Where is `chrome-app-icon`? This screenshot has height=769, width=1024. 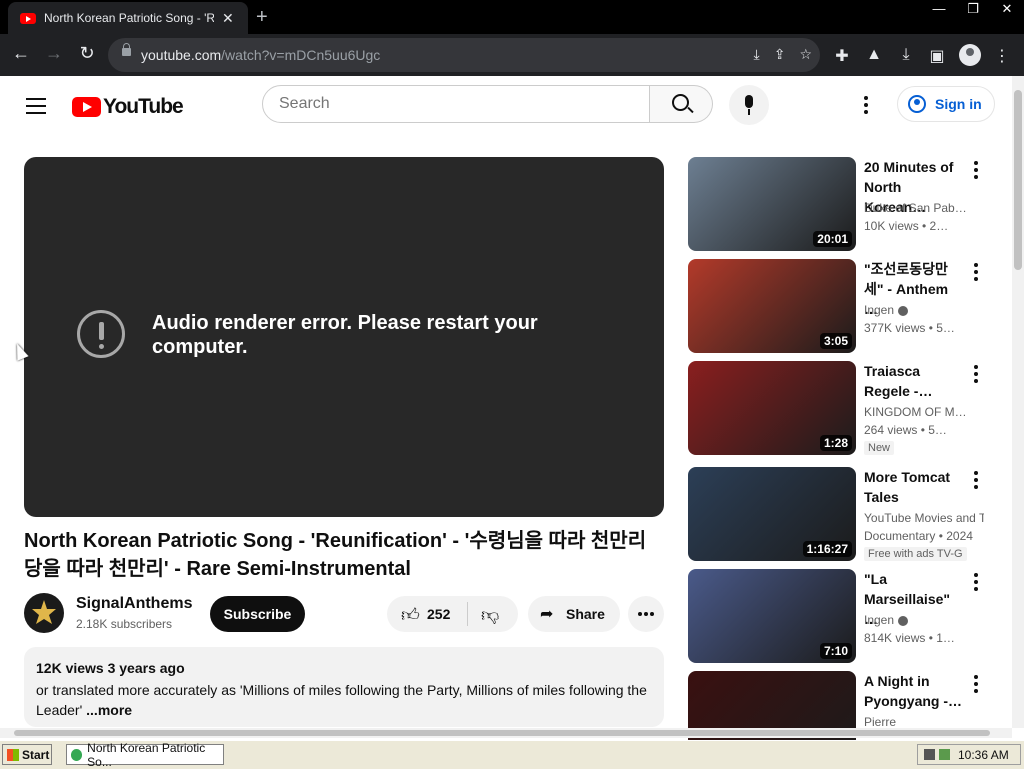 chrome-app-icon is located at coordinates (77, 754).